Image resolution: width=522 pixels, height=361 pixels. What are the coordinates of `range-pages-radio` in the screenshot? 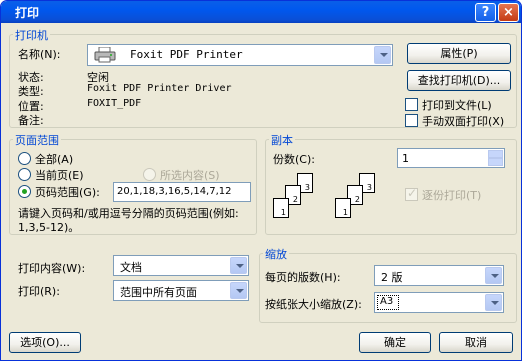 It's located at (24, 191).